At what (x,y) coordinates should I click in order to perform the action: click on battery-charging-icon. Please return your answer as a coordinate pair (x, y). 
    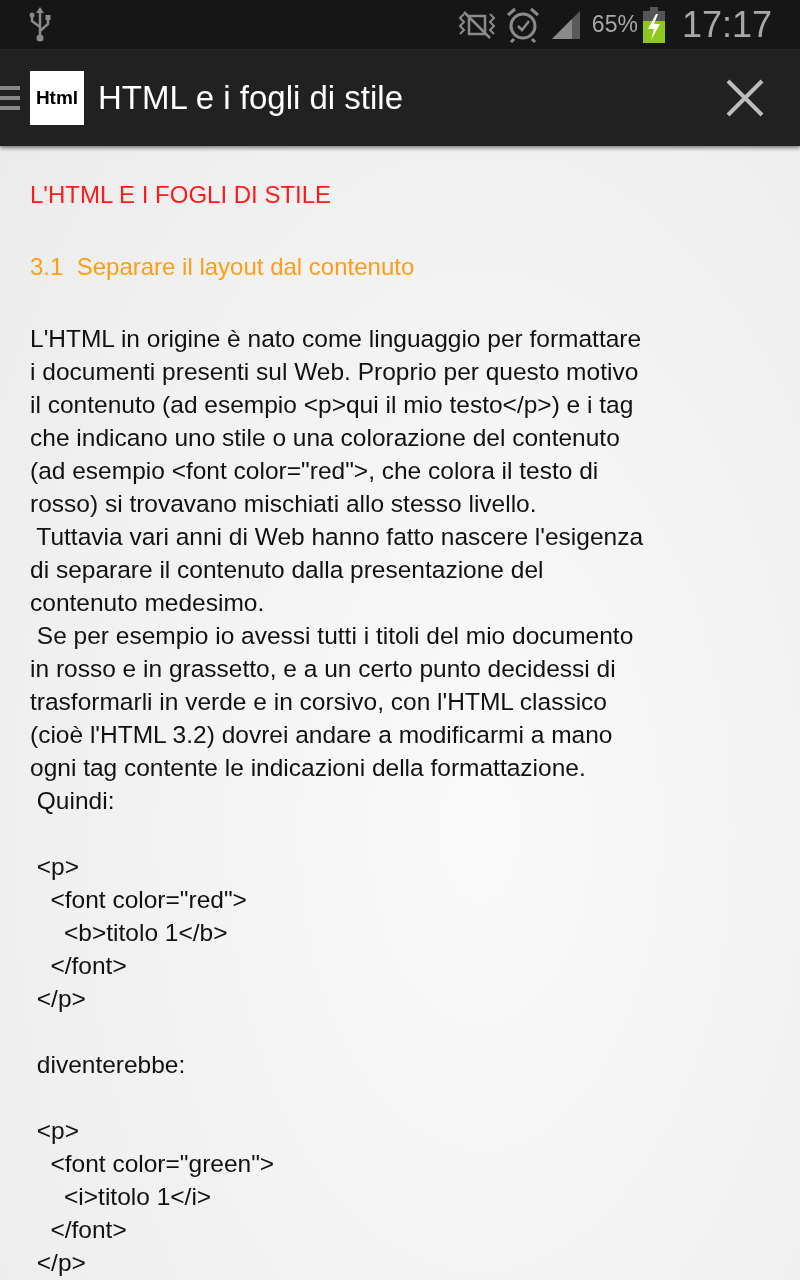
    Looking at the image, I should click on (653, 24).